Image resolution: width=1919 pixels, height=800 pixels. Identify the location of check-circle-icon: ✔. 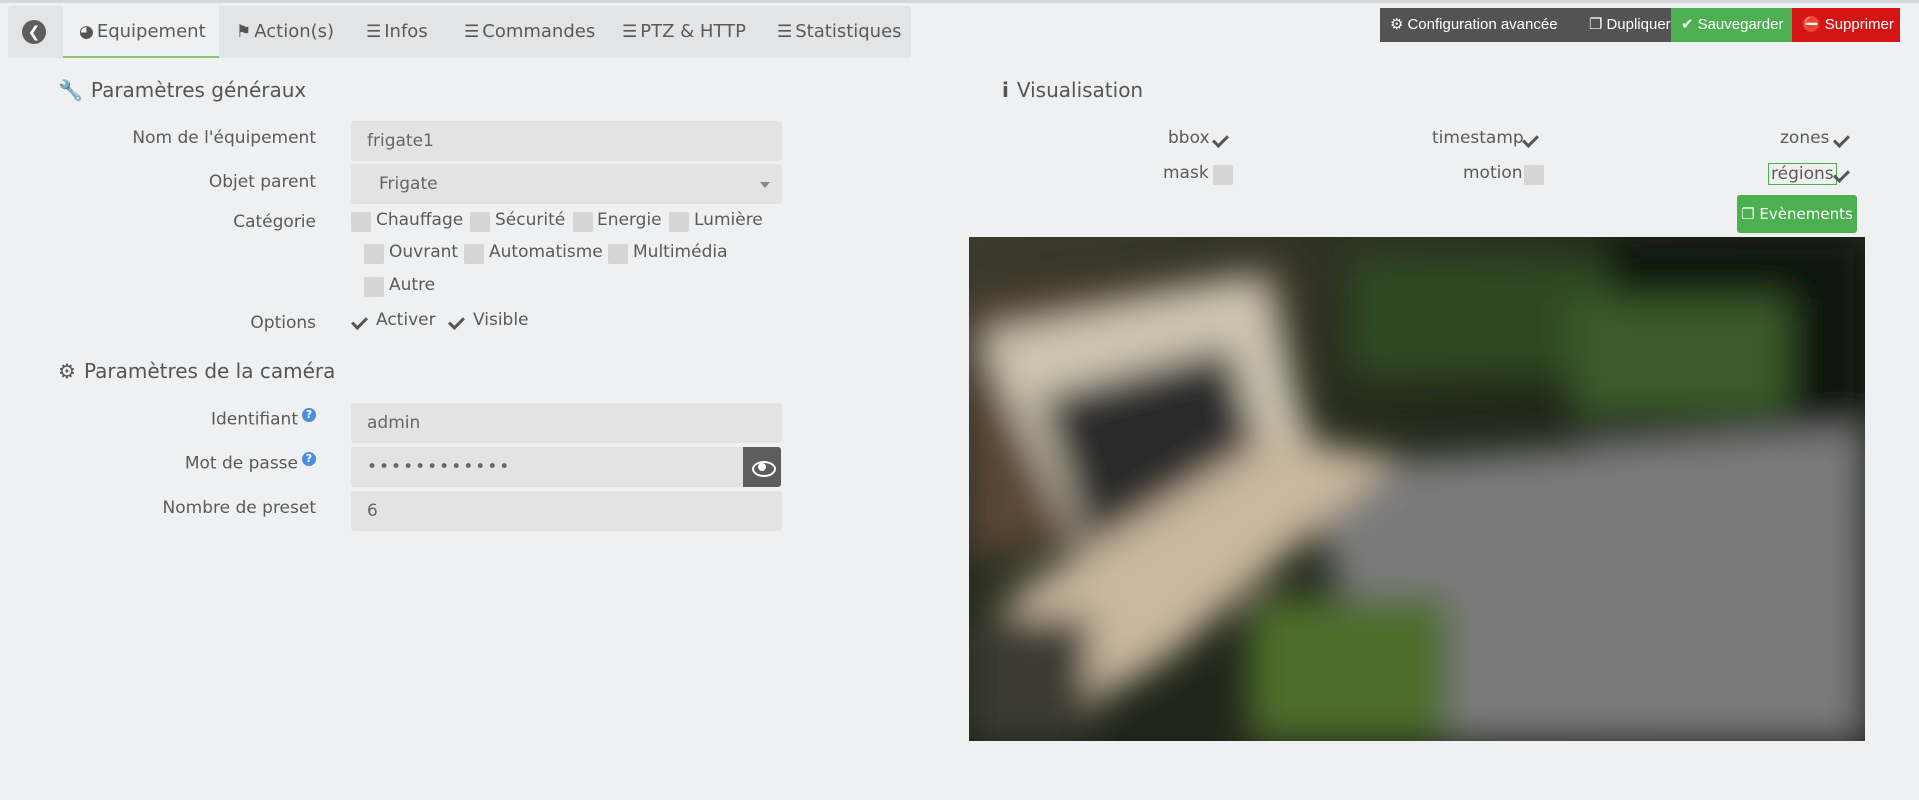
(1687, 24).